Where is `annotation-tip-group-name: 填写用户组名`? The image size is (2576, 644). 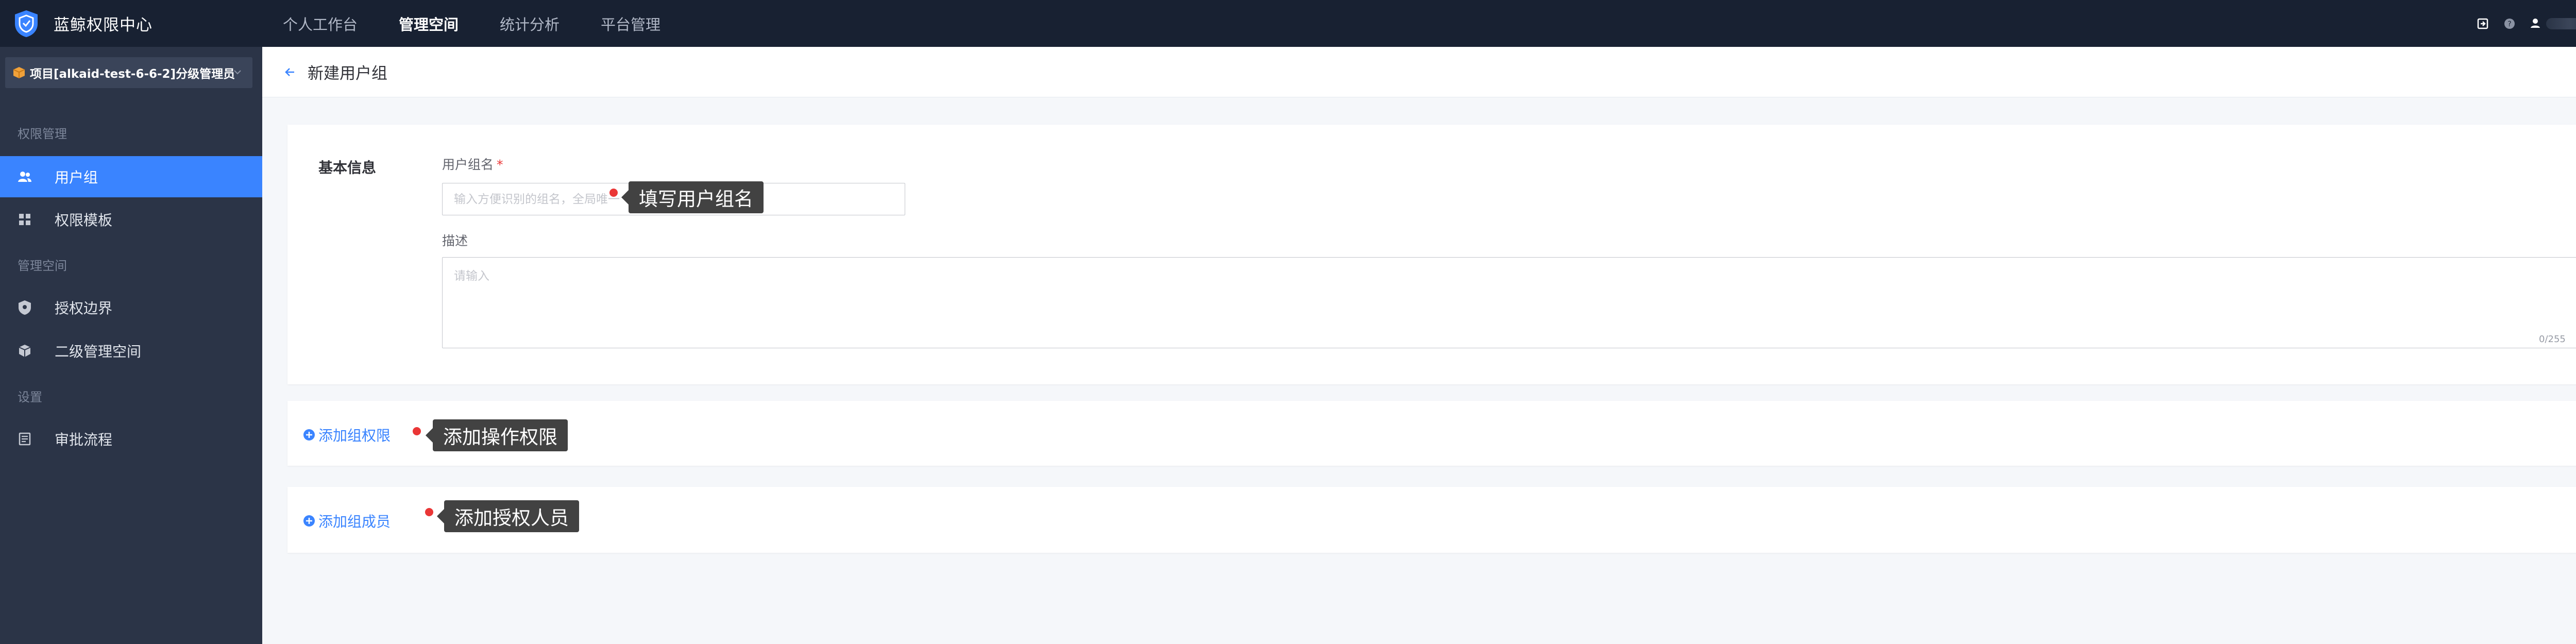
annotation-tip-group-name: 填写用户组名 is located at coordinates (692, 197).